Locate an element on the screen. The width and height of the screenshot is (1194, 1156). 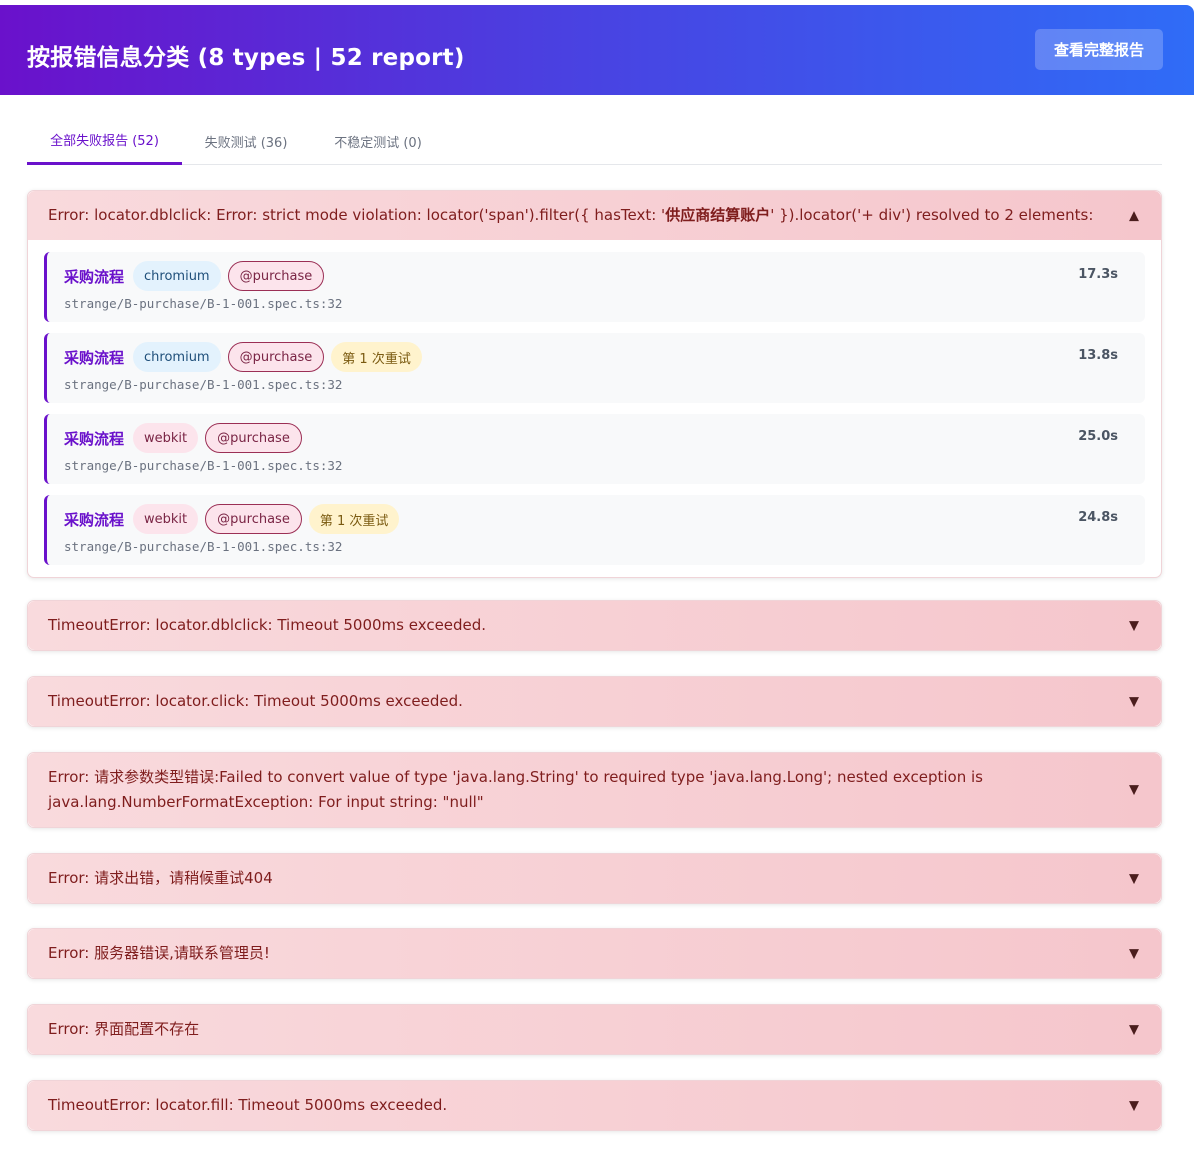
tab-all-failures: 全部失败报告 (52) is located at coordinates (104, 141).